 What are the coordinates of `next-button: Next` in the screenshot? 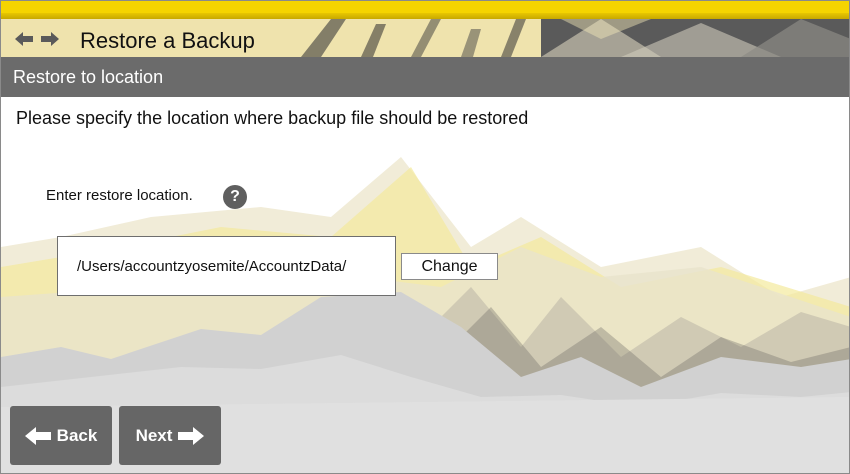 It's located at (170, 435).